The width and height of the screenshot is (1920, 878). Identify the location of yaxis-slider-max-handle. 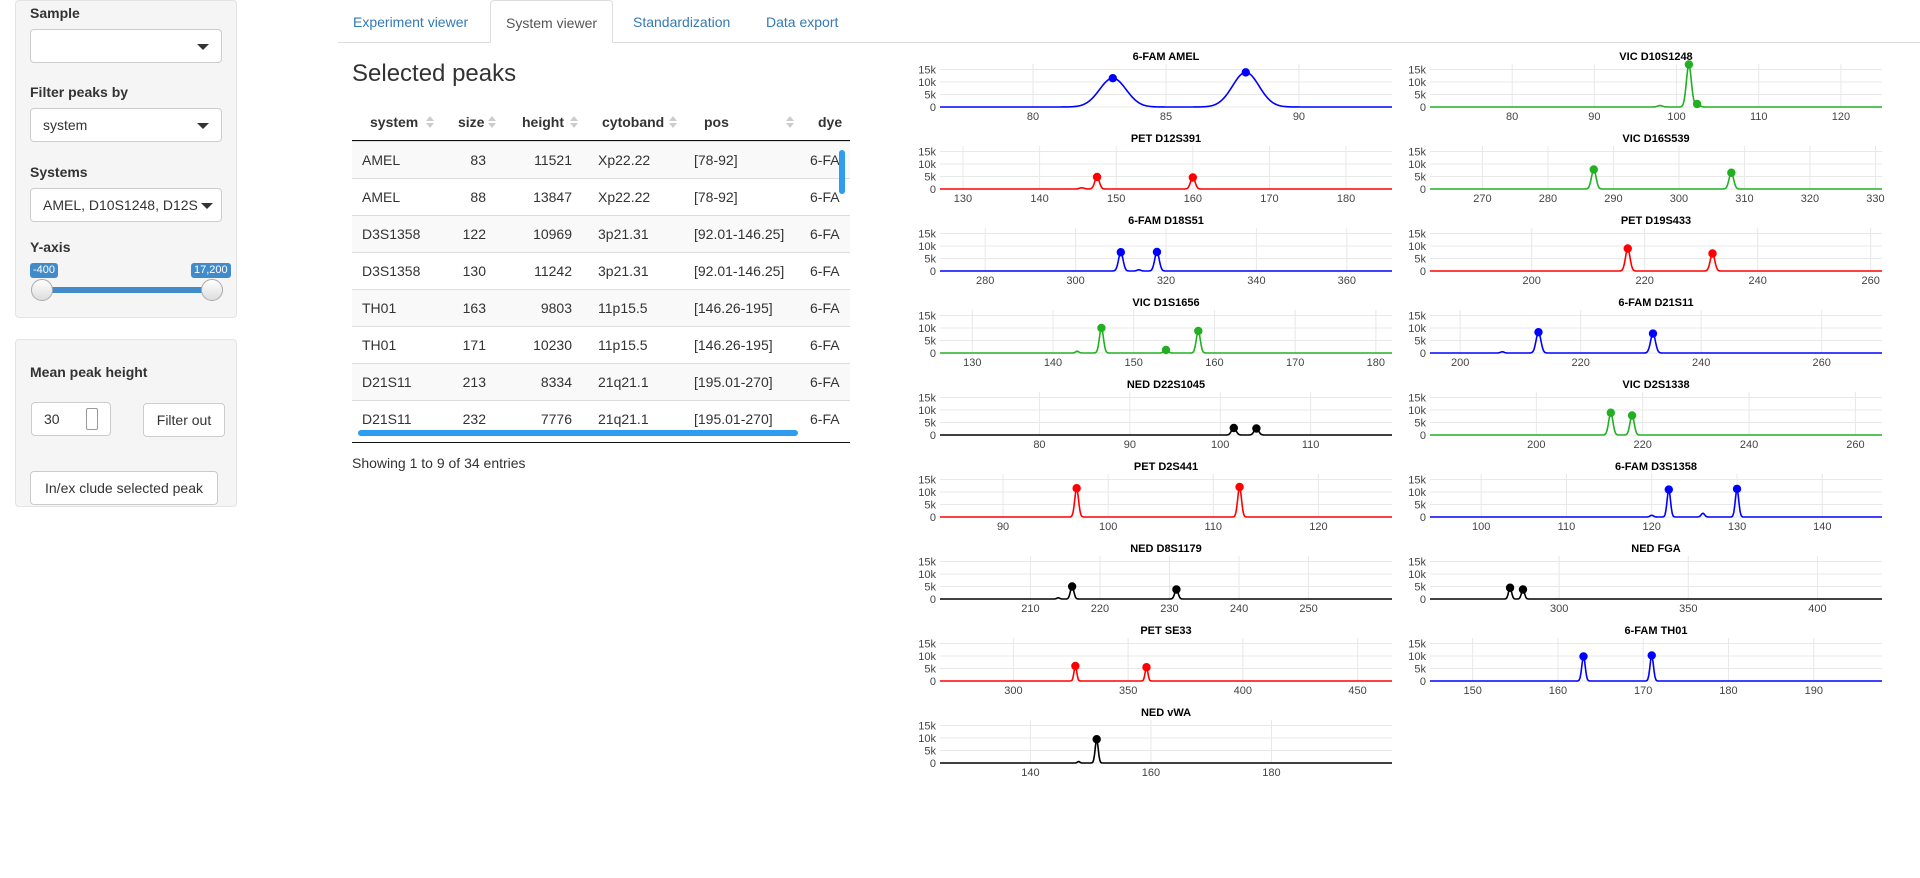
(212, 290).